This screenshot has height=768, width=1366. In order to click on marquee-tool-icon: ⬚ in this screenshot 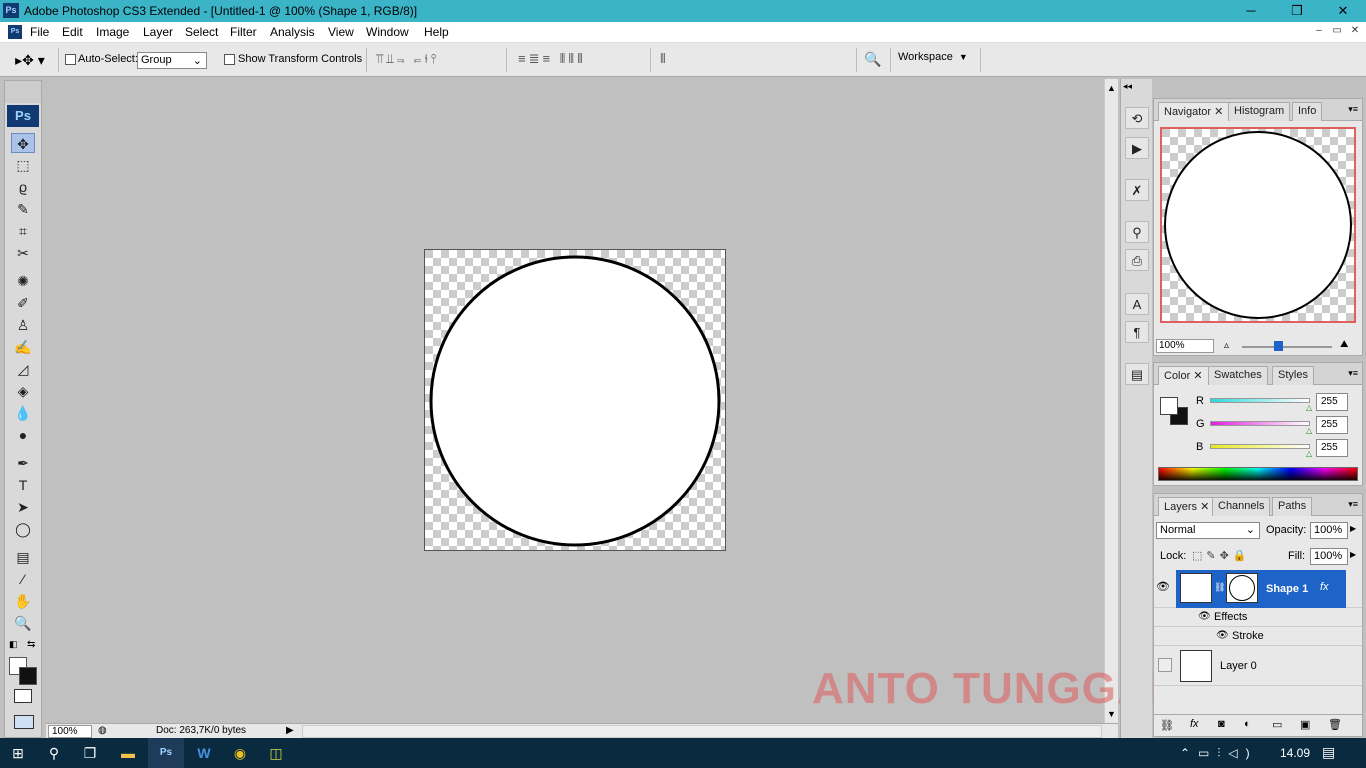, I will do `click(23, 165)`.